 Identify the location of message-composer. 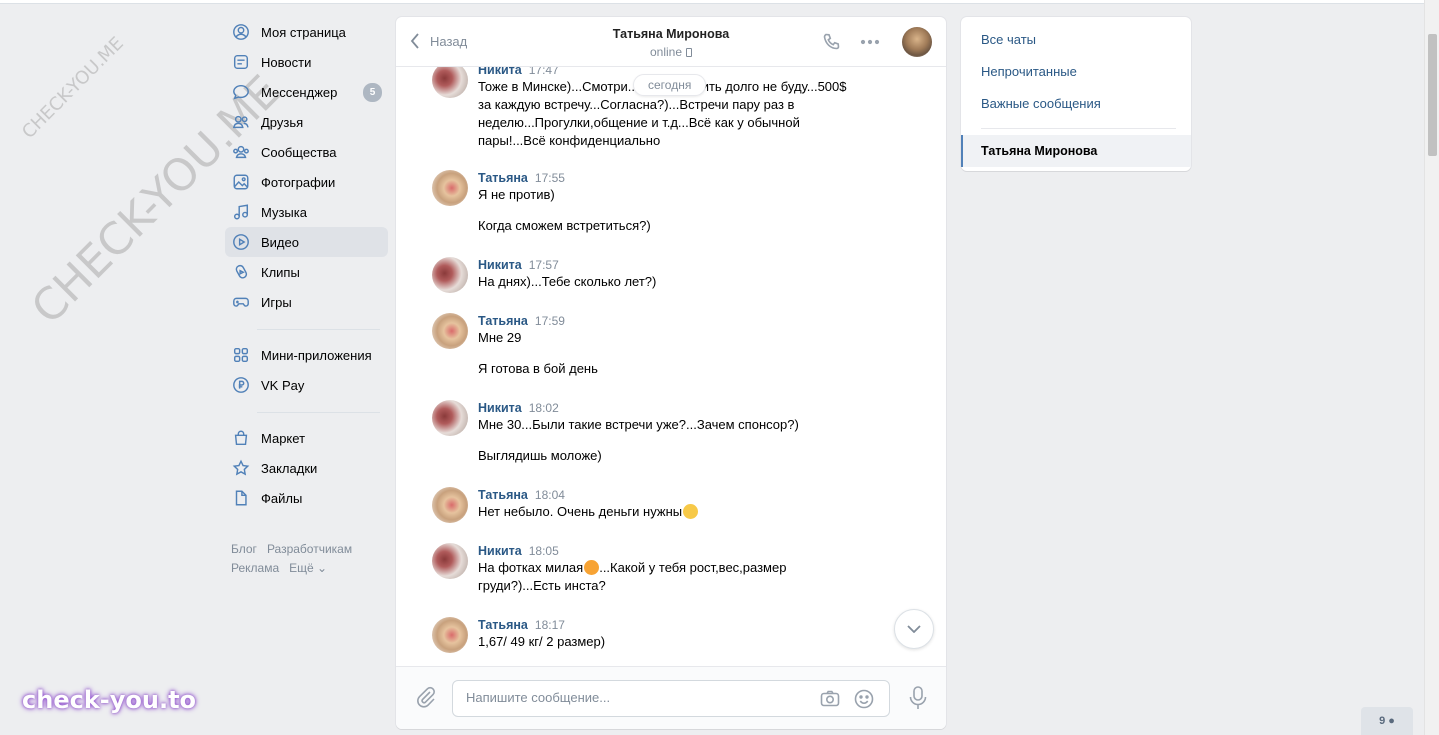
(671, 697).